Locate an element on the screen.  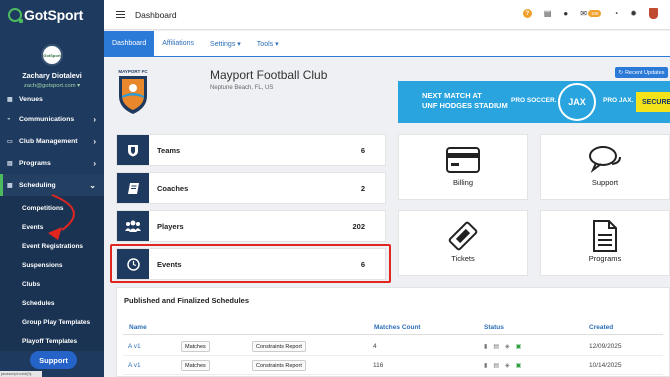
banner-line1: NEXT MATCH AT is located at coordinates (452, 95).